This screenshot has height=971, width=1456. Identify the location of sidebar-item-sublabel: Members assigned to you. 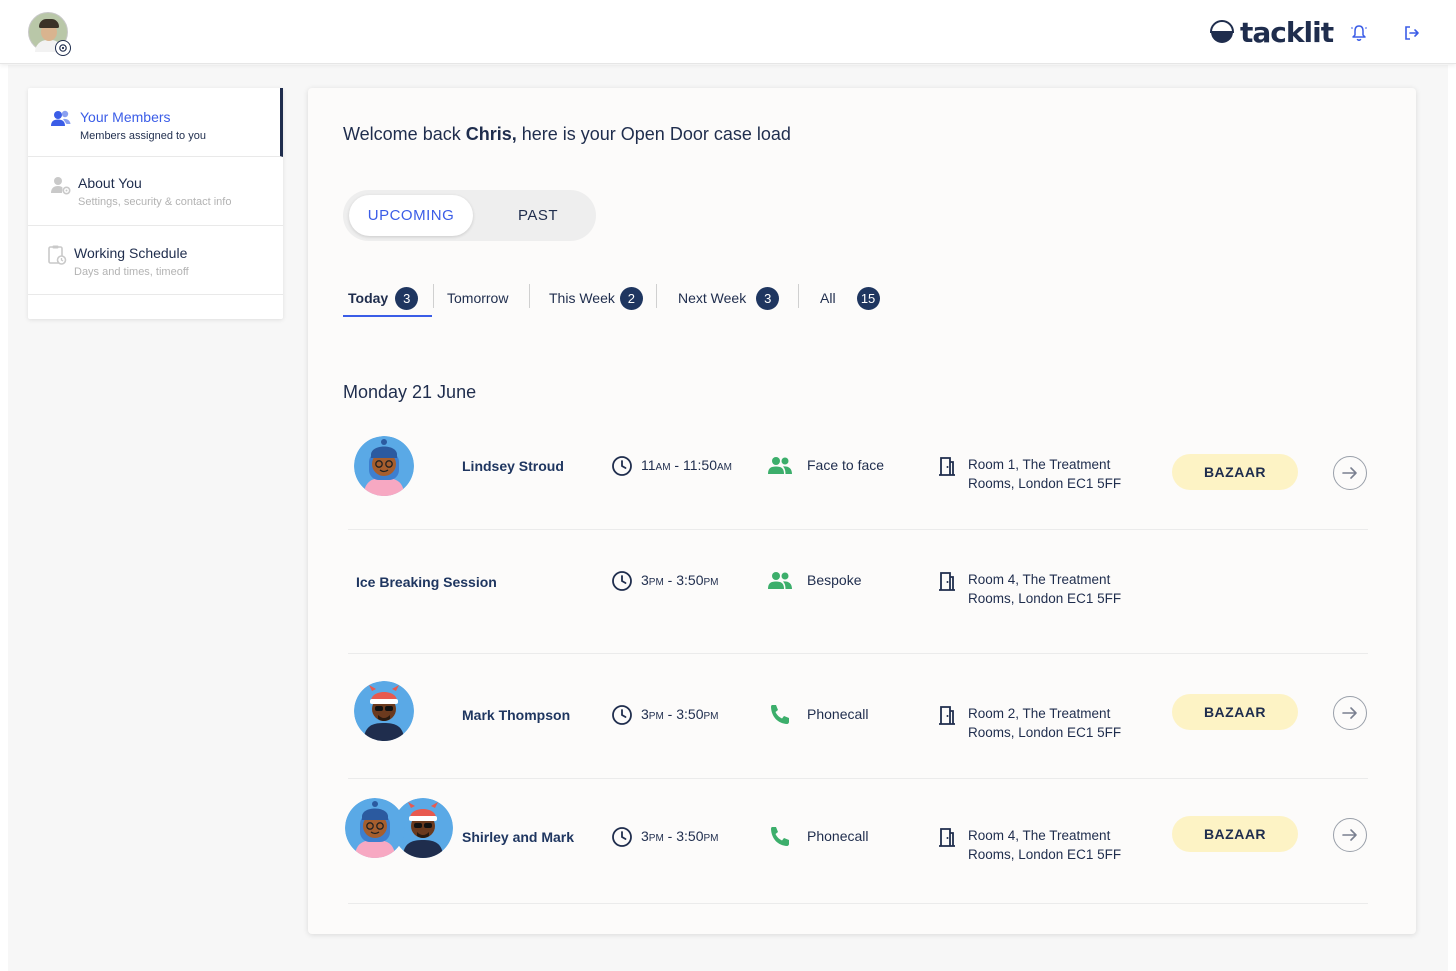
(143, 136).